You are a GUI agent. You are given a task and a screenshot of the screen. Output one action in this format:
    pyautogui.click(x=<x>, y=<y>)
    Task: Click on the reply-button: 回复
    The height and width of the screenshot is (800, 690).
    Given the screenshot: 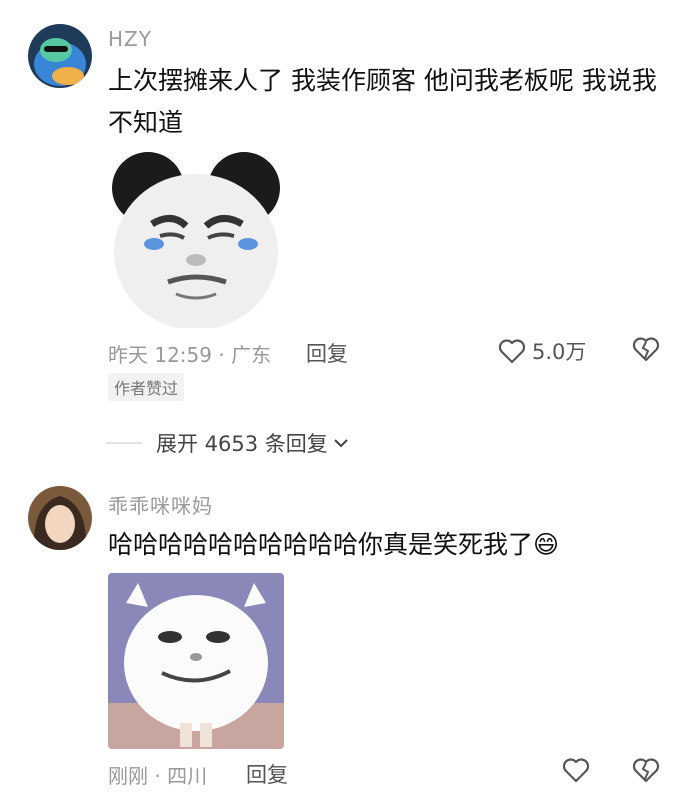 What is the action you would take?
    pyautogui.click(x=267, y=774)
    